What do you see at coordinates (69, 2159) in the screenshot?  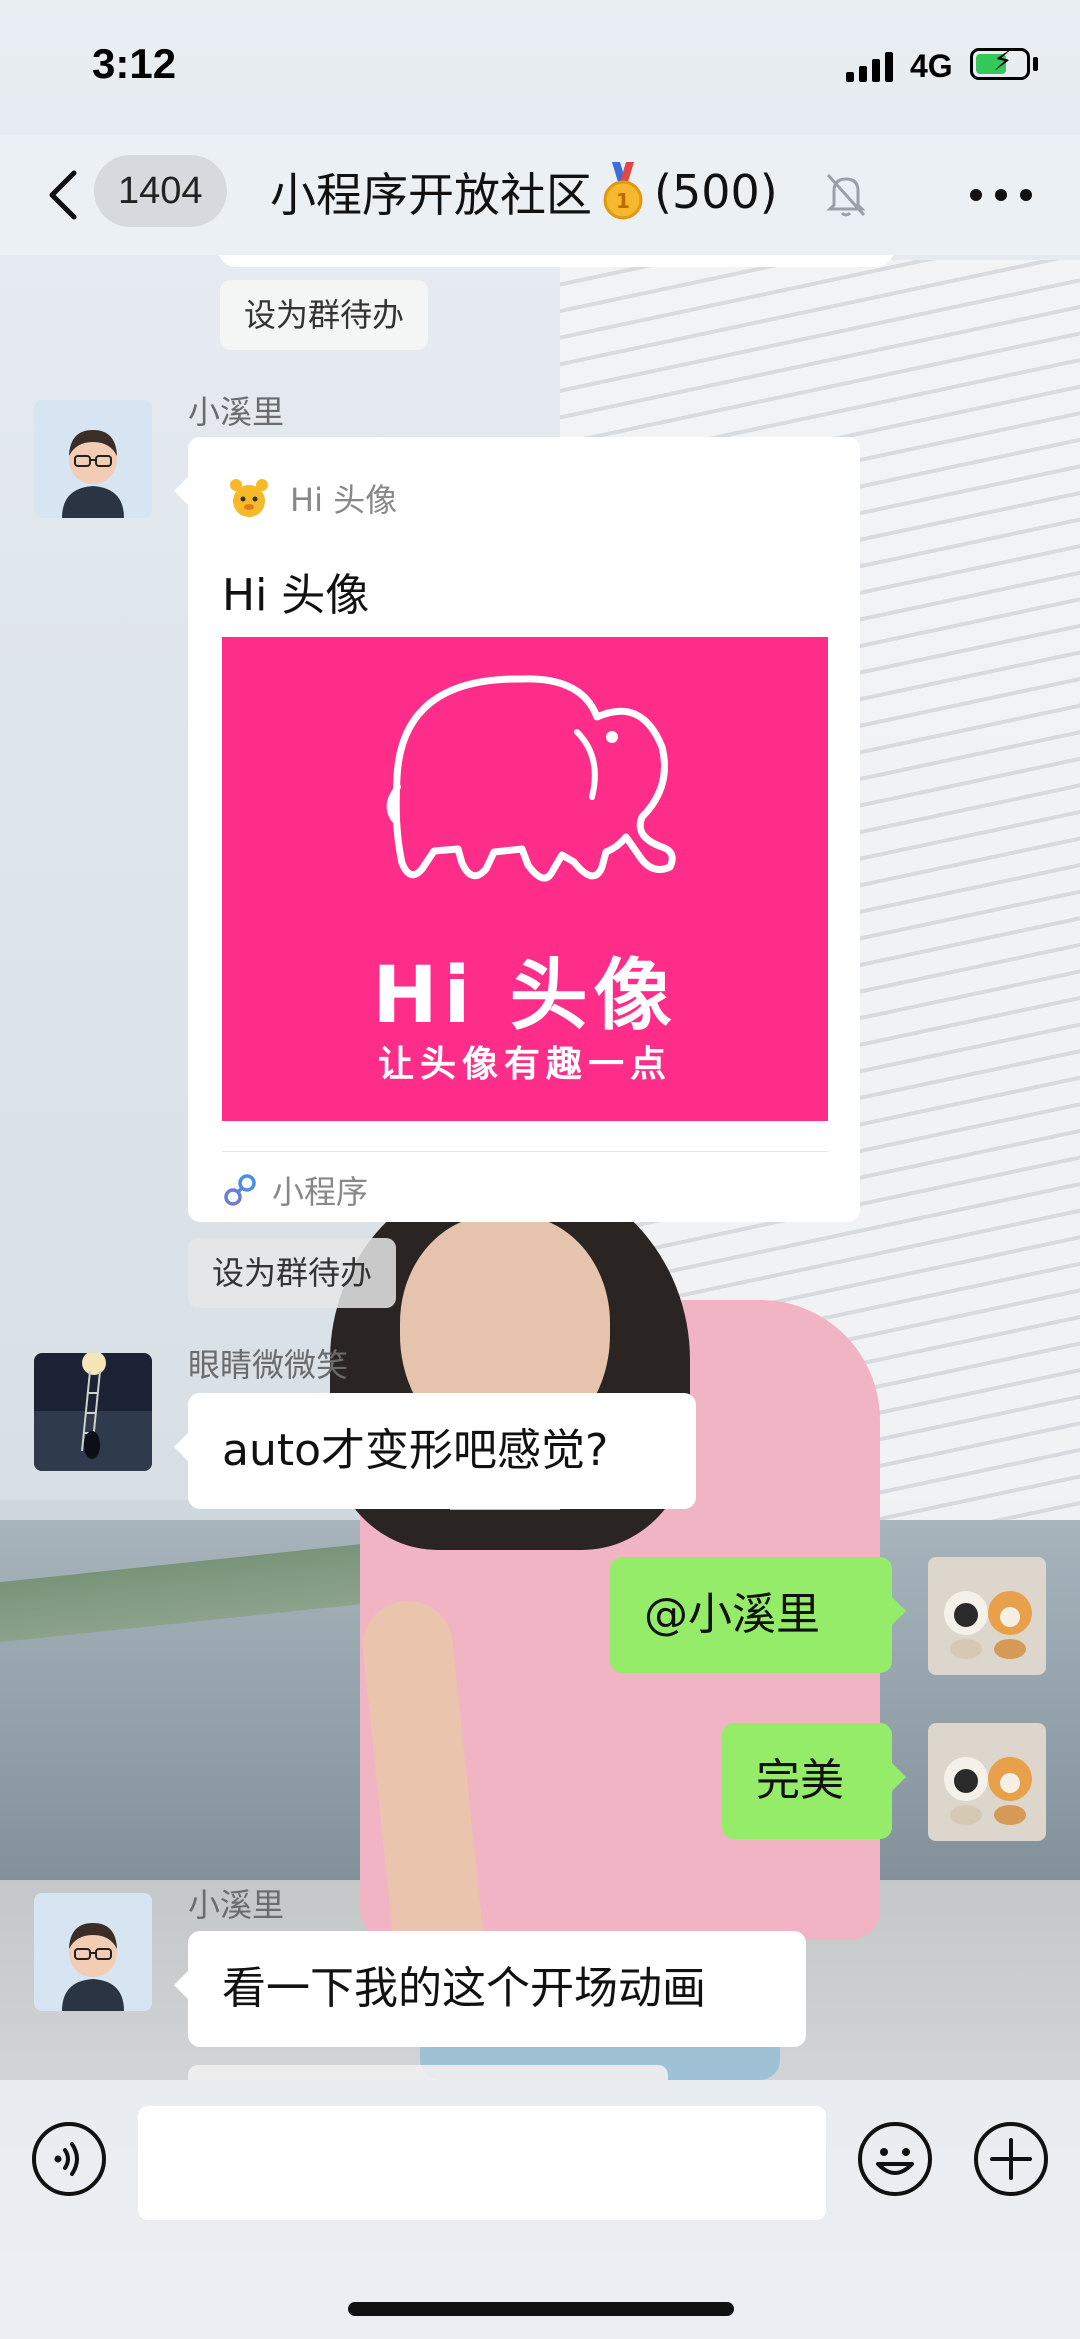 I see `voice-icon` at bounding box center [69, 2159].